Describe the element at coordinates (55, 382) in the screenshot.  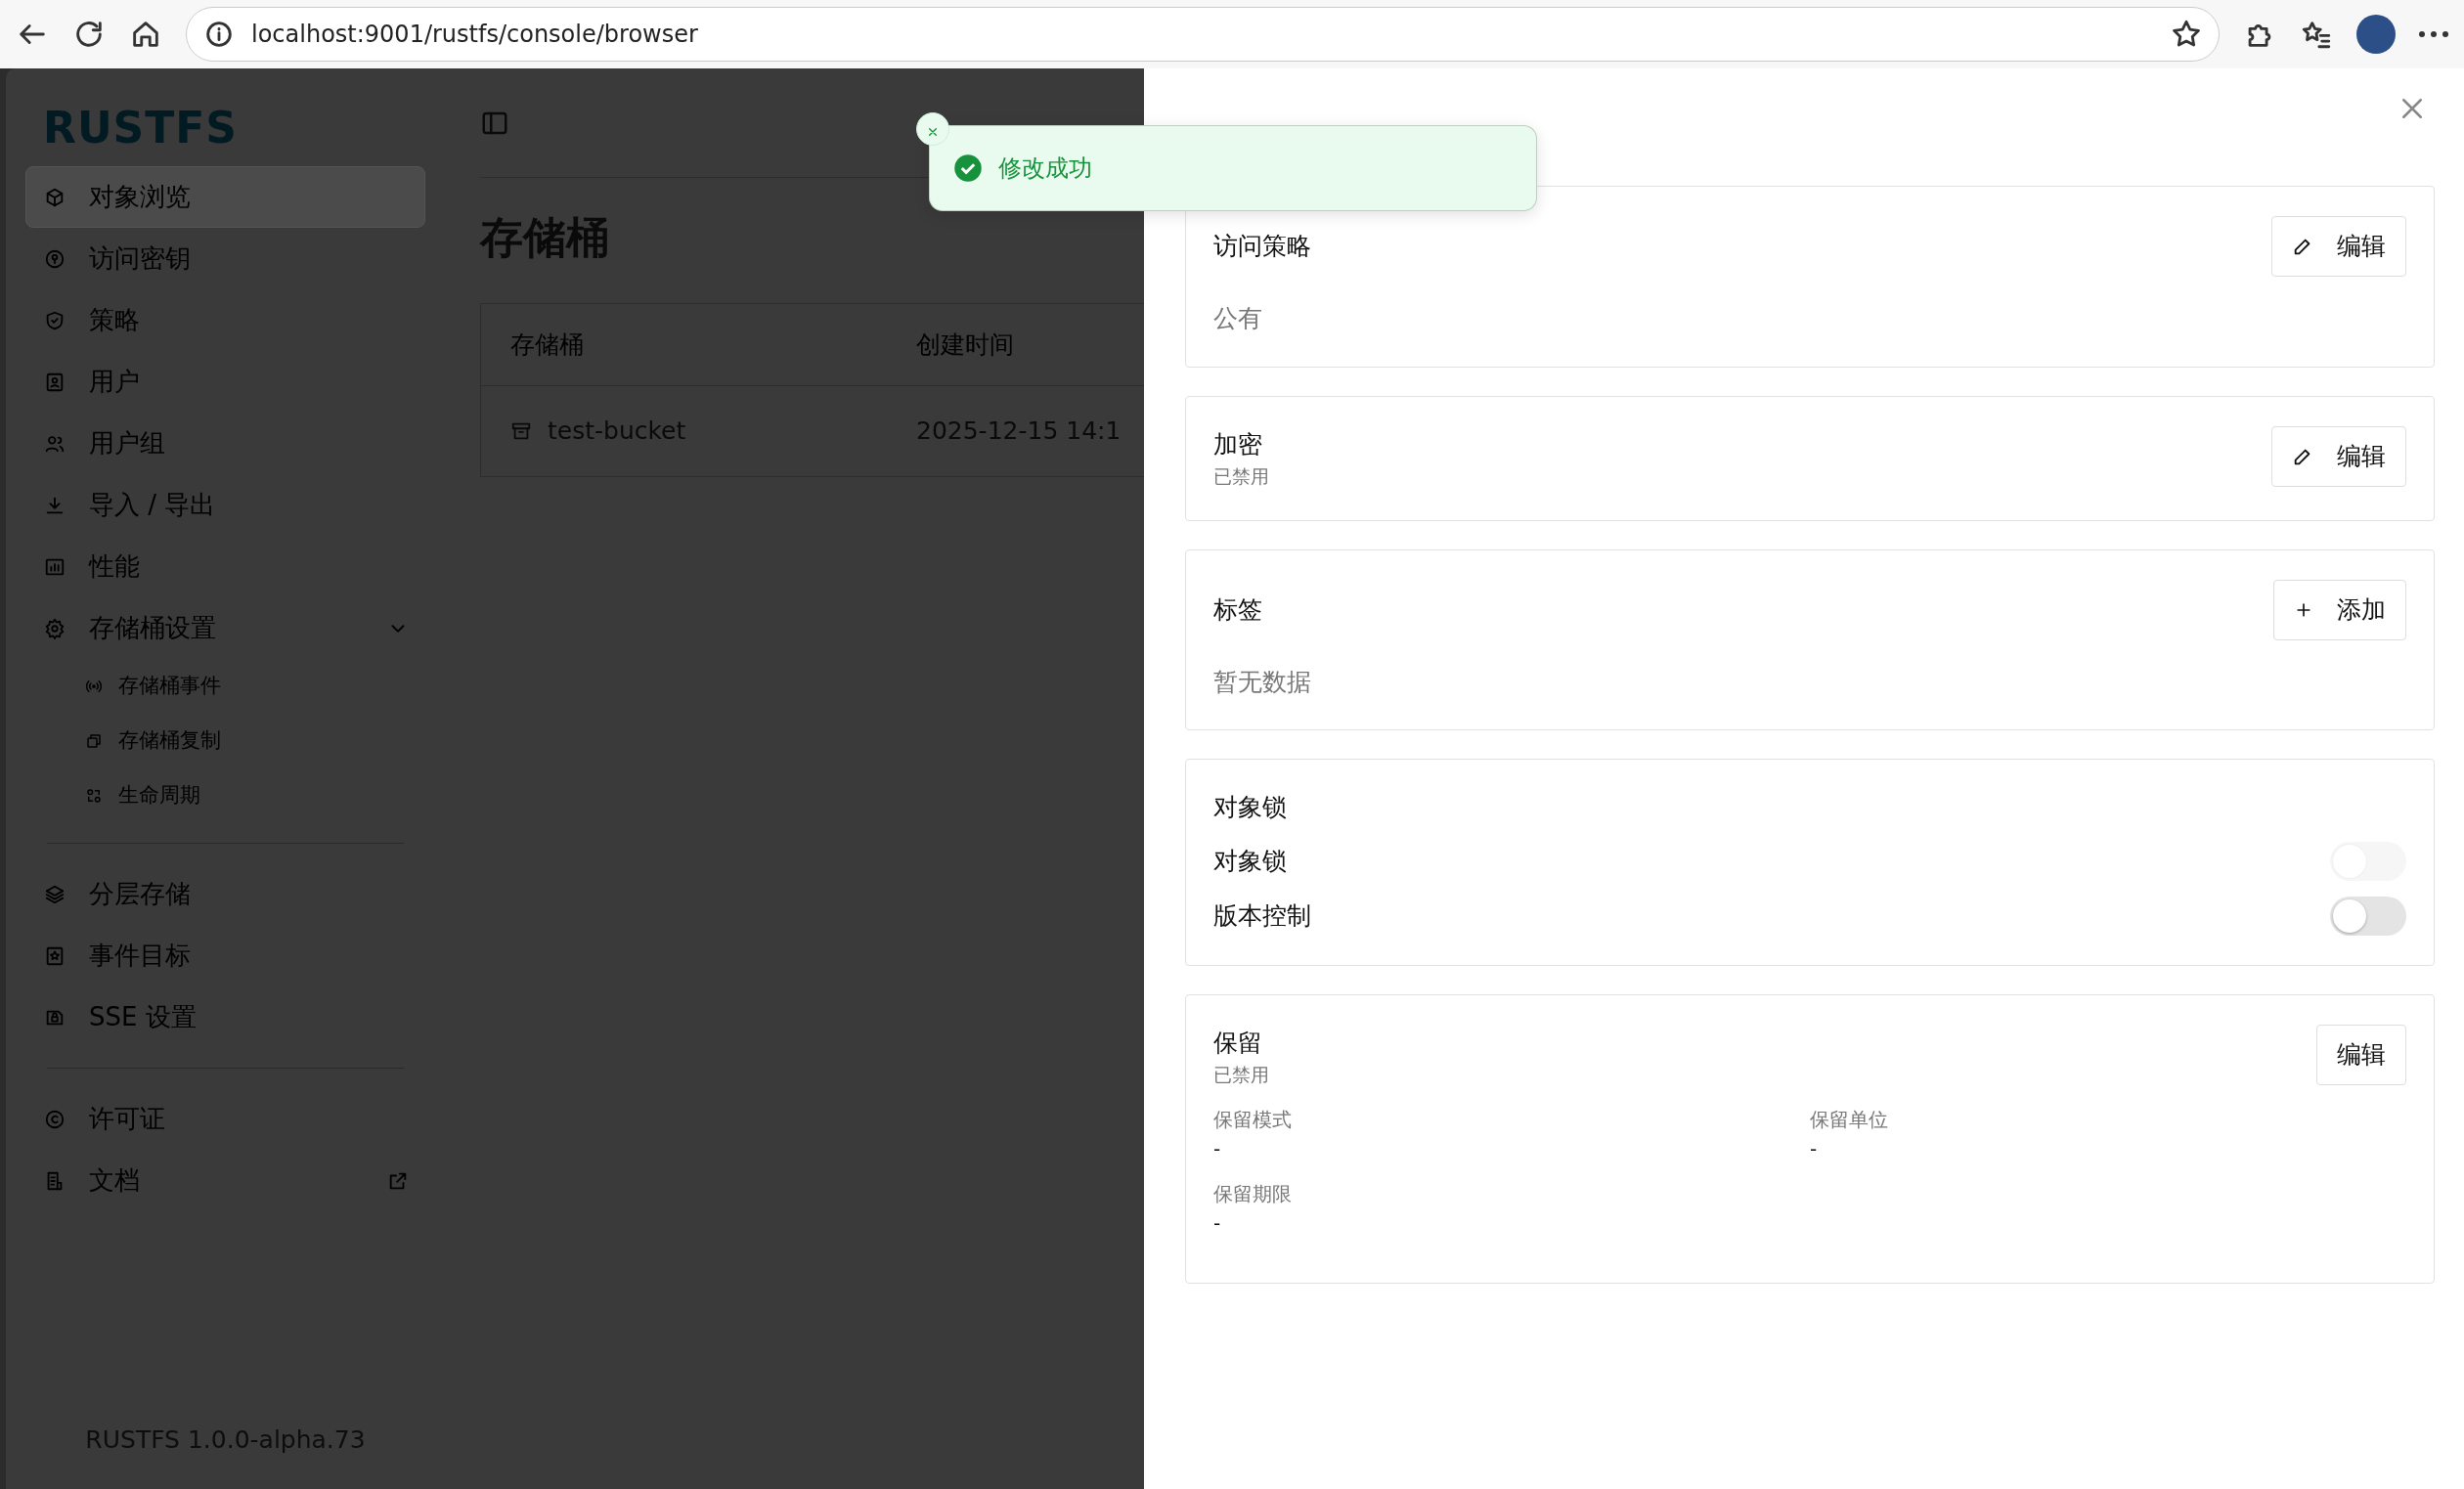
I see `user-card-icon` at that location.